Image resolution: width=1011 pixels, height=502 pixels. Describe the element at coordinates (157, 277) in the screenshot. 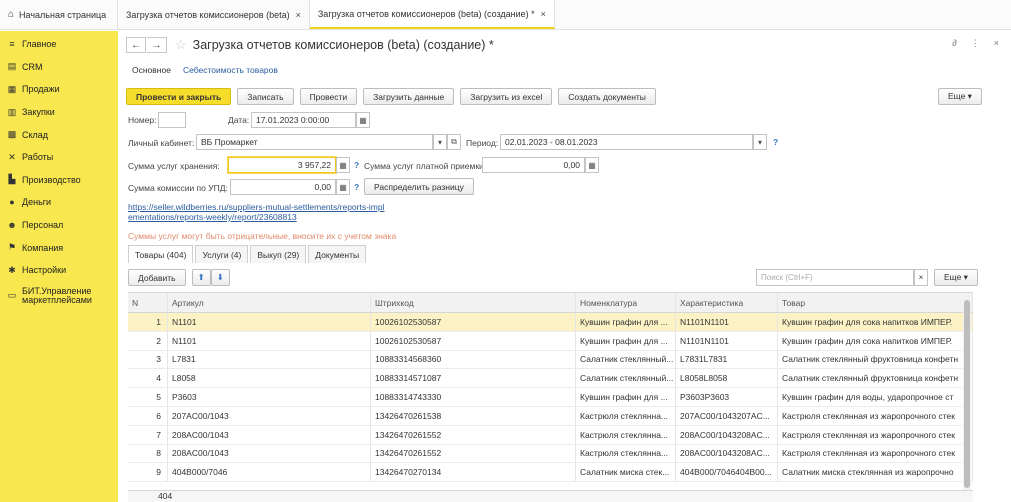

I see `add-button: Добавить` at that location.